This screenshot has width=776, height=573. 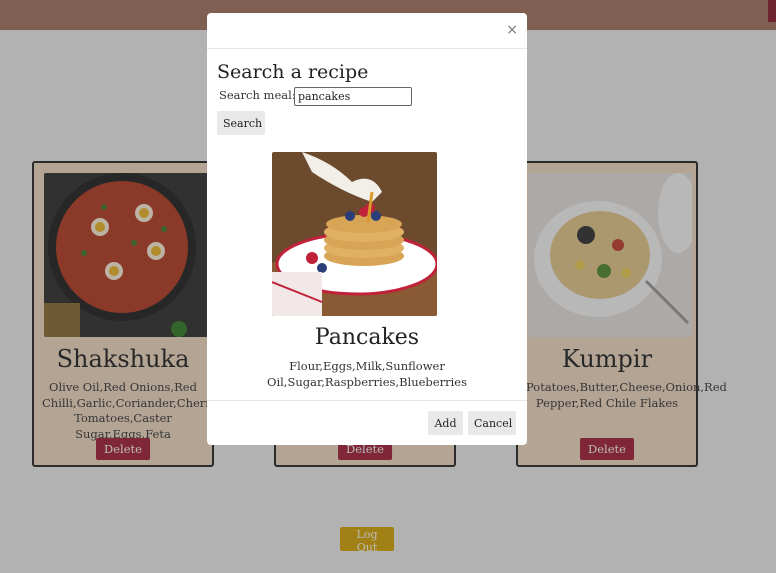 What do you see at coordinates (445, 423) in the screenshot?
I see `add-button: Add` at bounding box center [445, 423].